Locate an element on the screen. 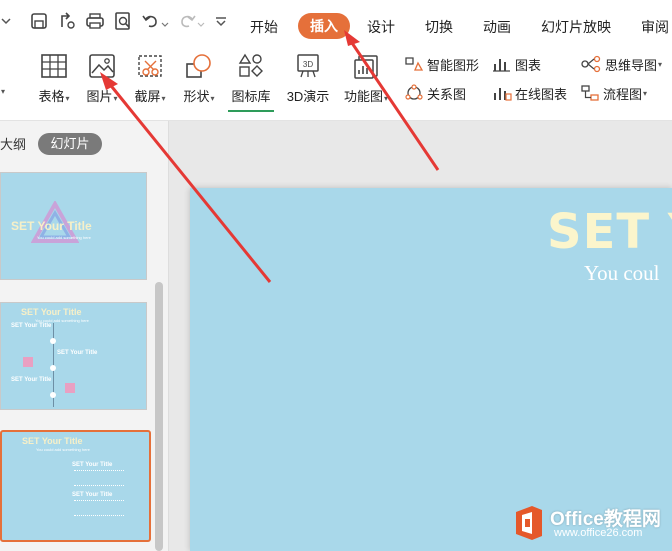 This screenshot has width=672, height=551. redo-dropdown-icon is located at coordinates (201, 25).